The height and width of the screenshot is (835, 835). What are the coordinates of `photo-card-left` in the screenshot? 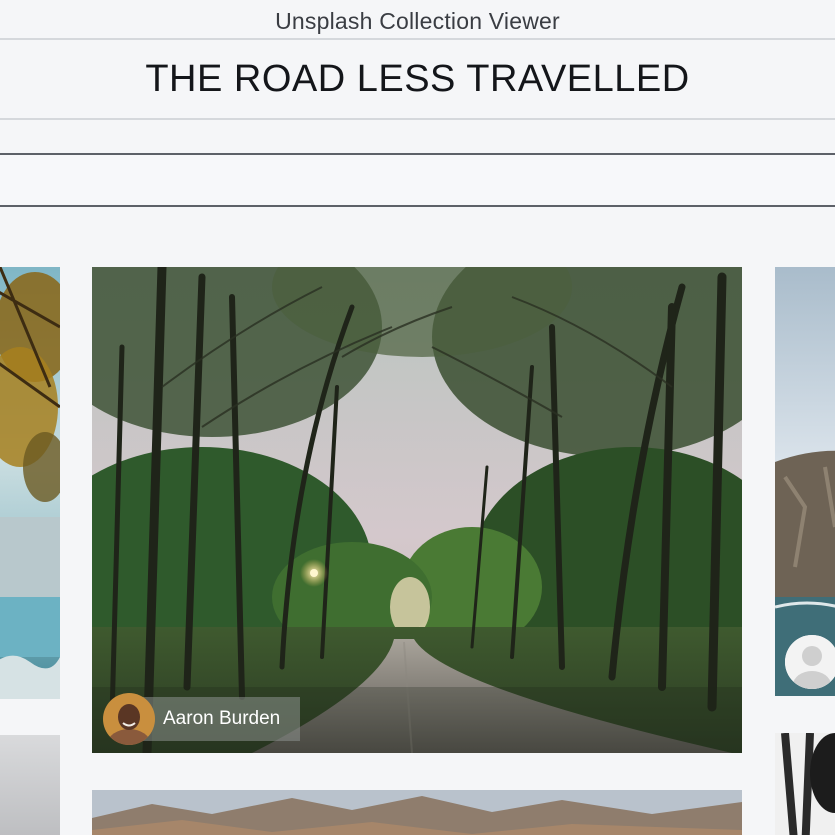 It's located at (30, 483).